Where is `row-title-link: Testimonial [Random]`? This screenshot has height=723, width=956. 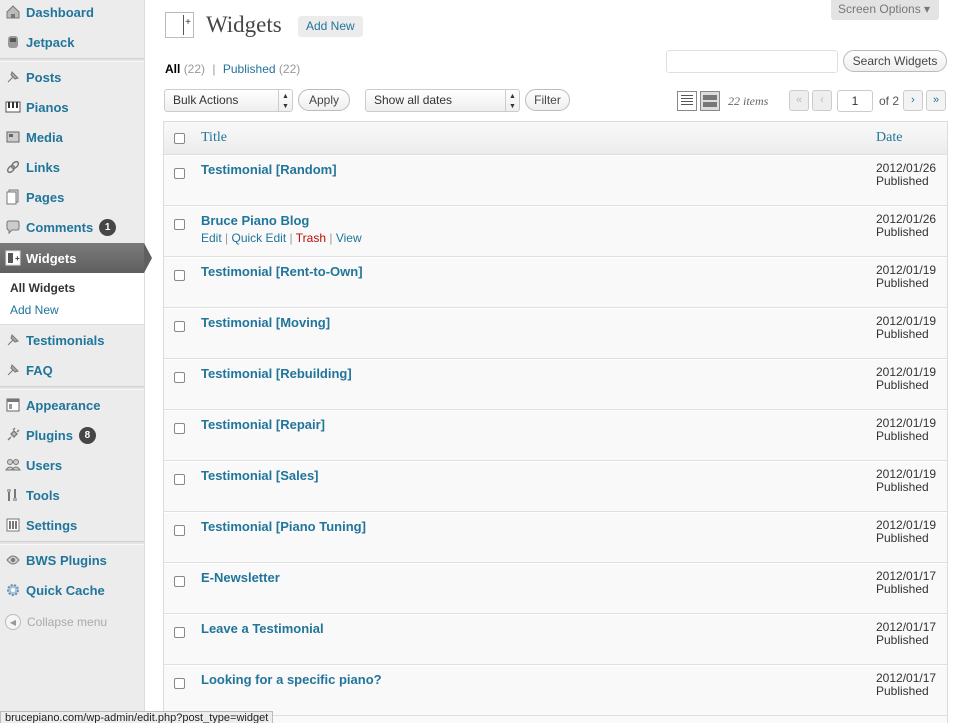
row-title-link: Testimonial [Random] is located at coordinates (269, 169).